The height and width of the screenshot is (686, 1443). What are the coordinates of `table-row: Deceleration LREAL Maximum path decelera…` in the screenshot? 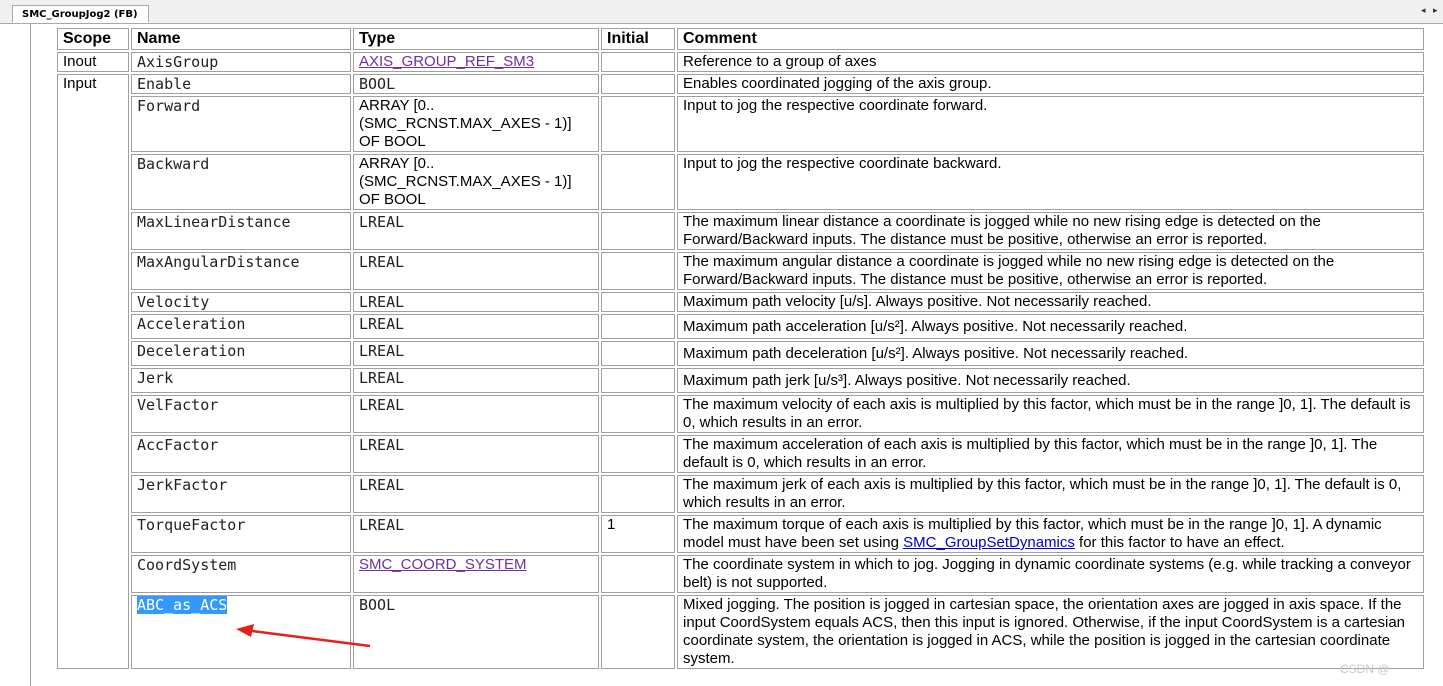 It's located at (740, 353).